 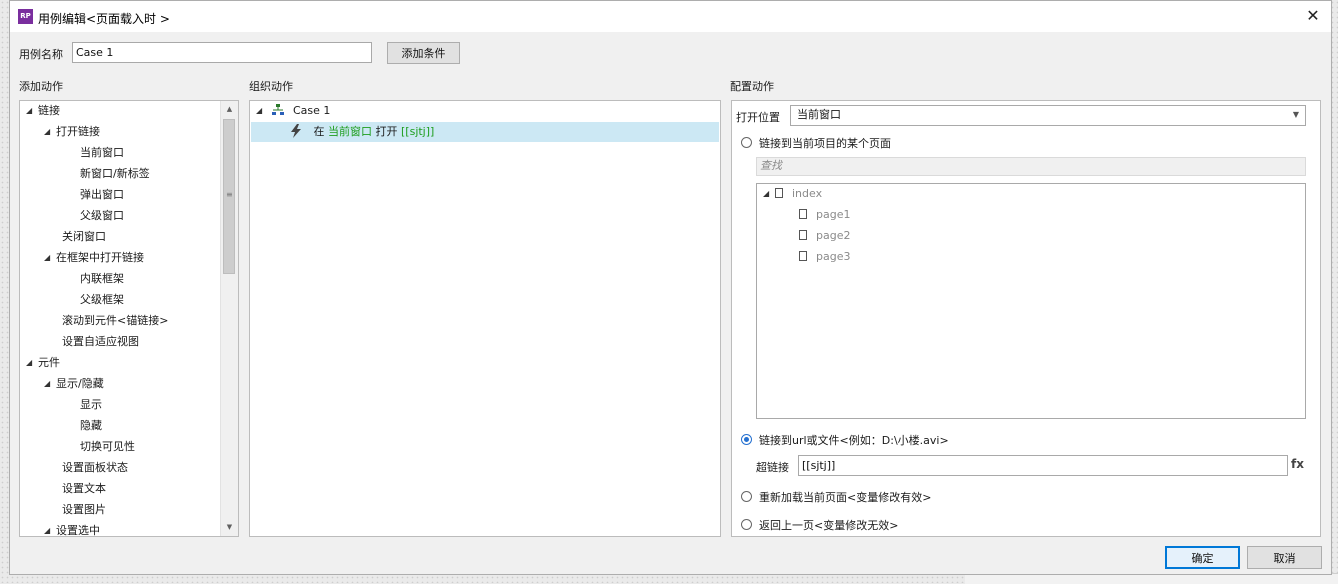 I want to click on add-actions-scrollbar: ▲ ≡ ▼, so click(x=229, y=318).